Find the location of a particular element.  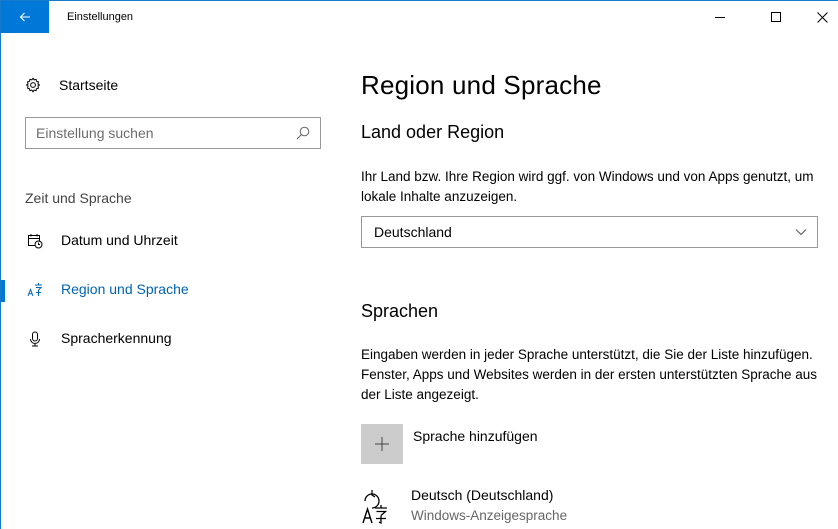

back-arrow-icon is located at coordinates (24, 17).